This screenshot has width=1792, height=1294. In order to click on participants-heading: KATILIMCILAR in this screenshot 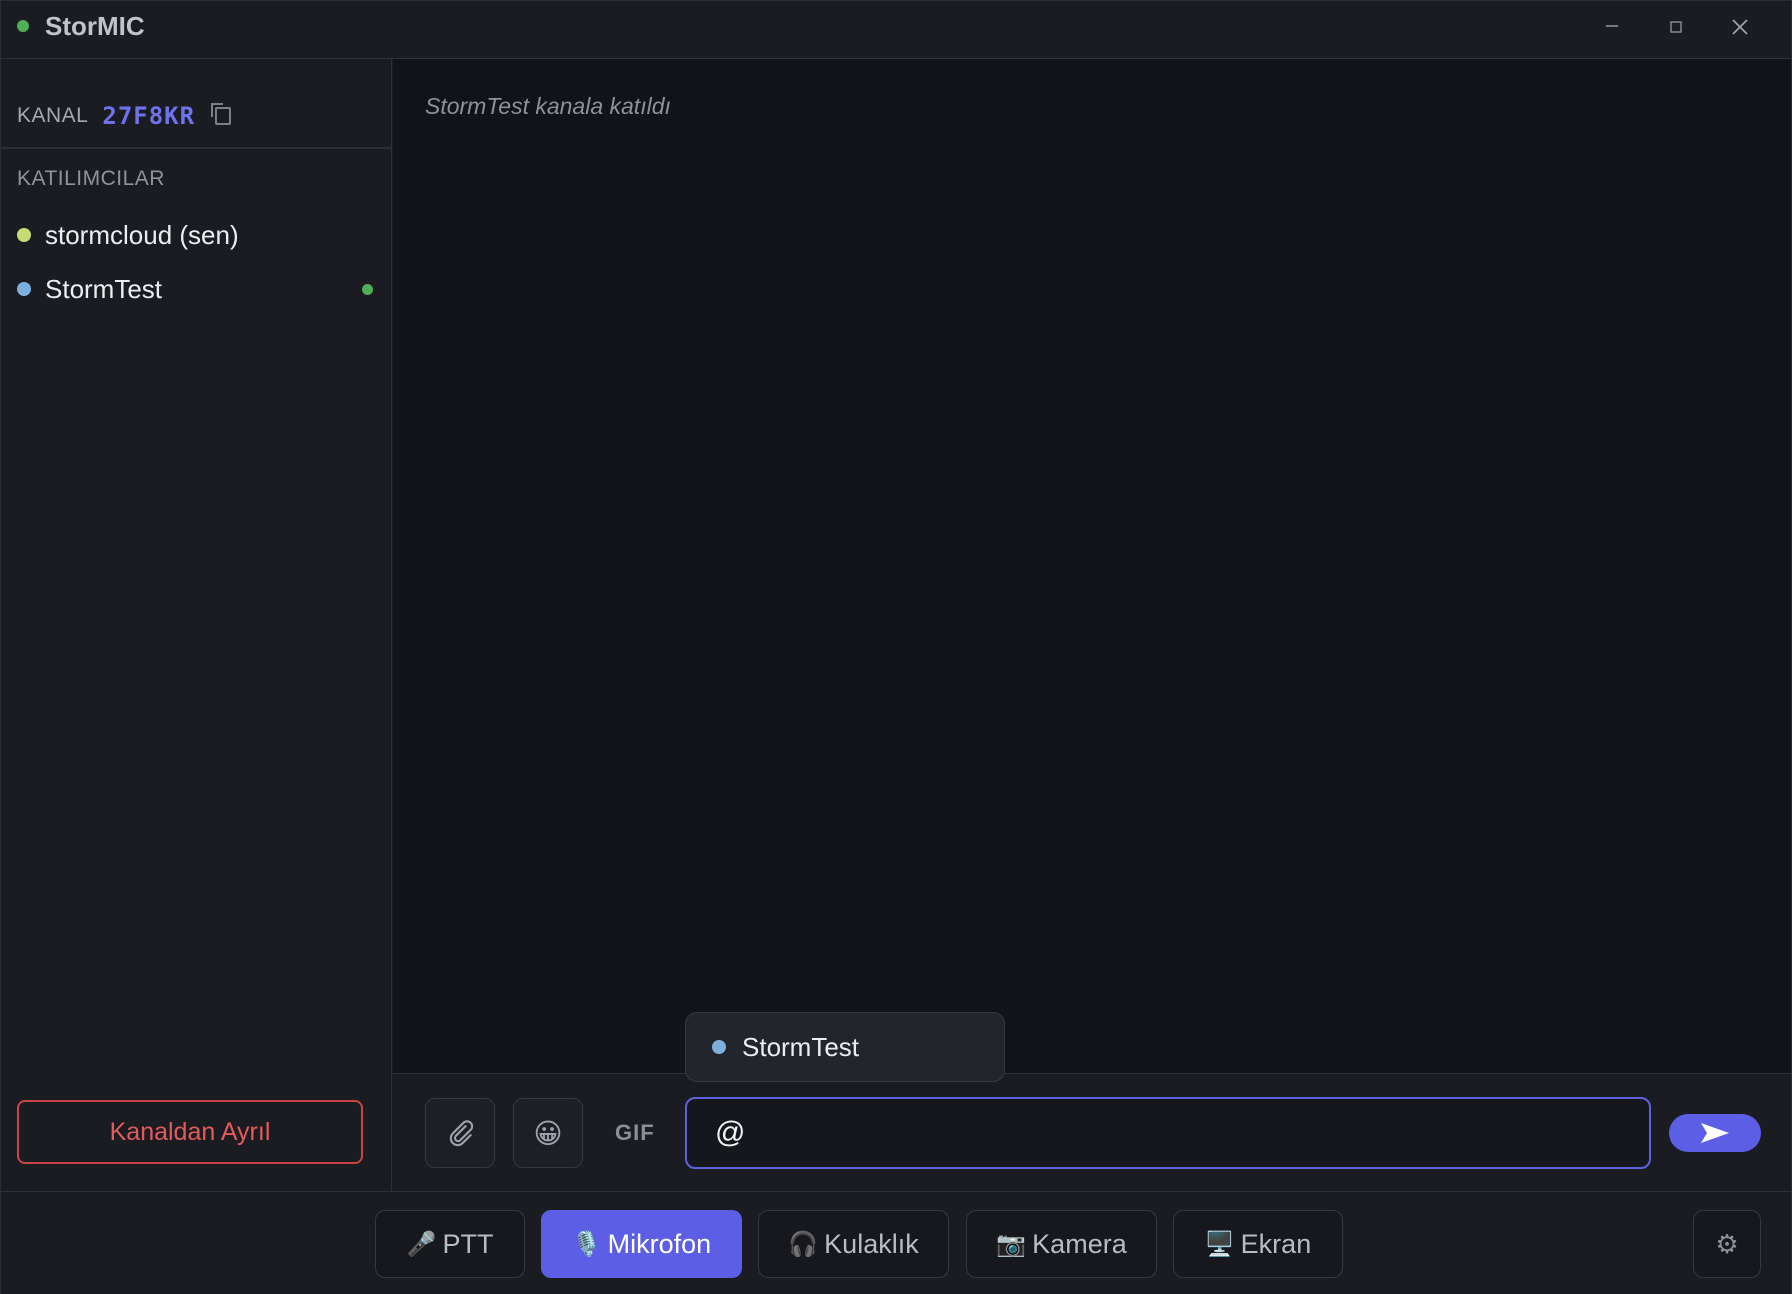, I will do `click(91, 178)`.